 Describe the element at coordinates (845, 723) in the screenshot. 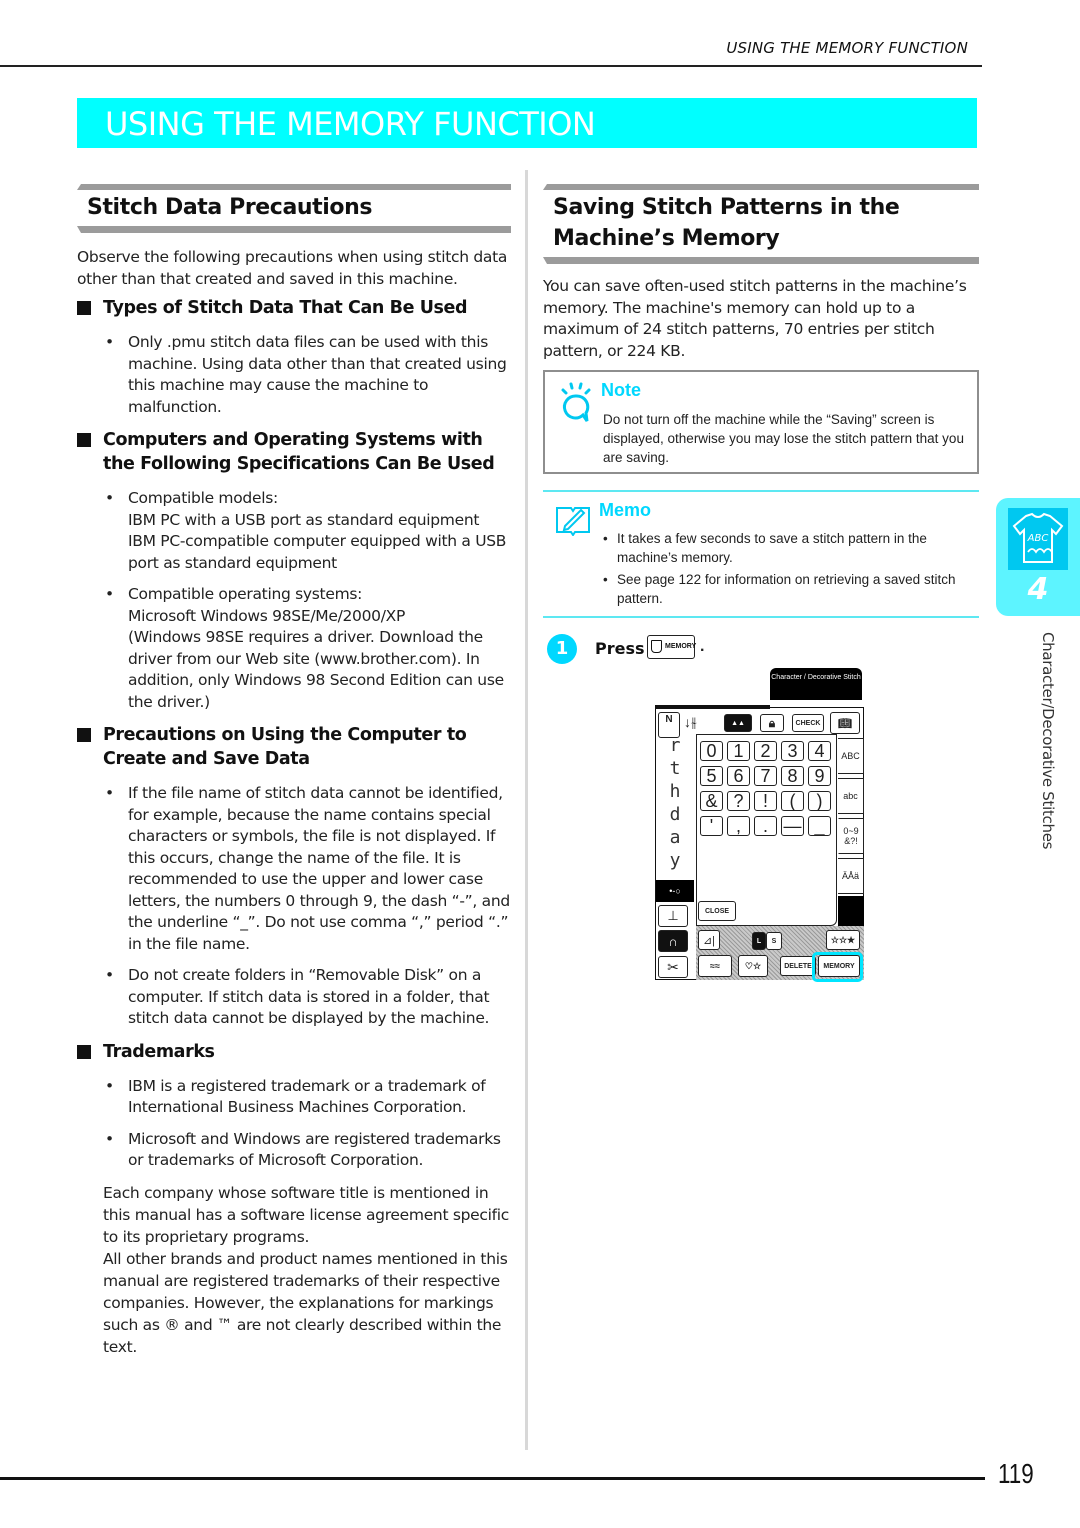

I see `help-book-button: 📖︎` at that location.